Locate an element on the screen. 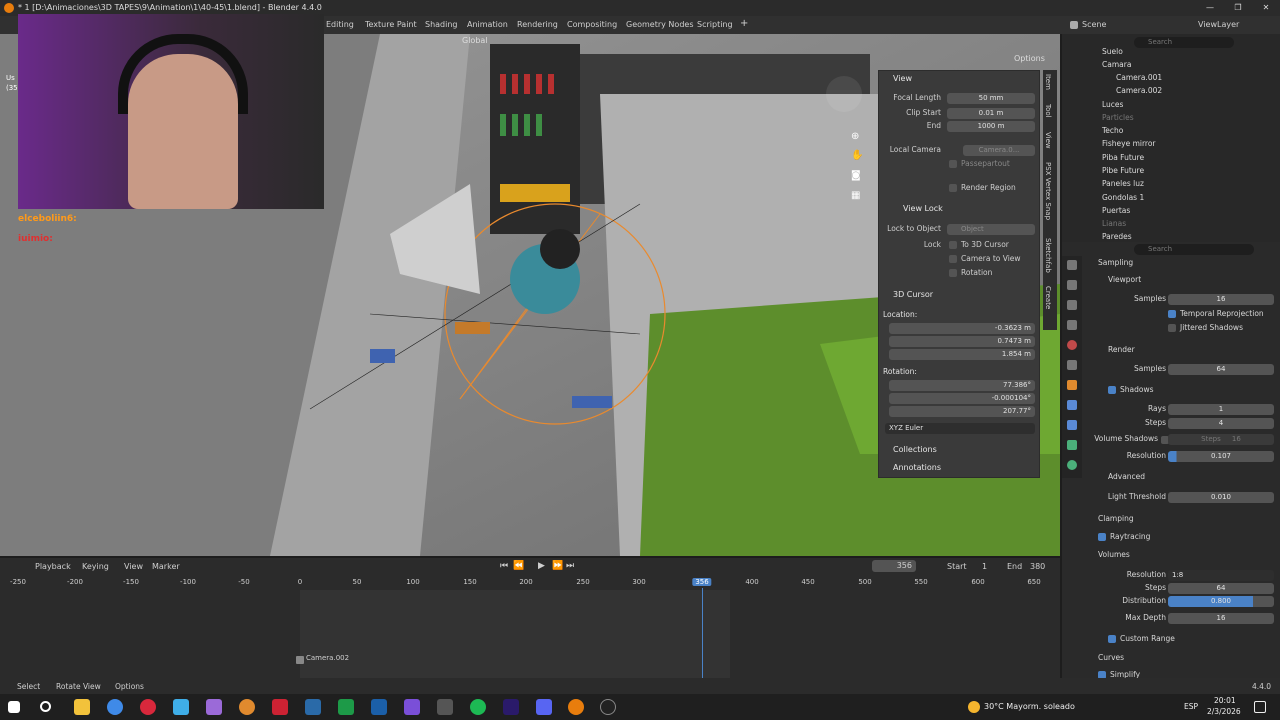  clock-date: 2/3/2026 is located at coordinates (1224, 711).